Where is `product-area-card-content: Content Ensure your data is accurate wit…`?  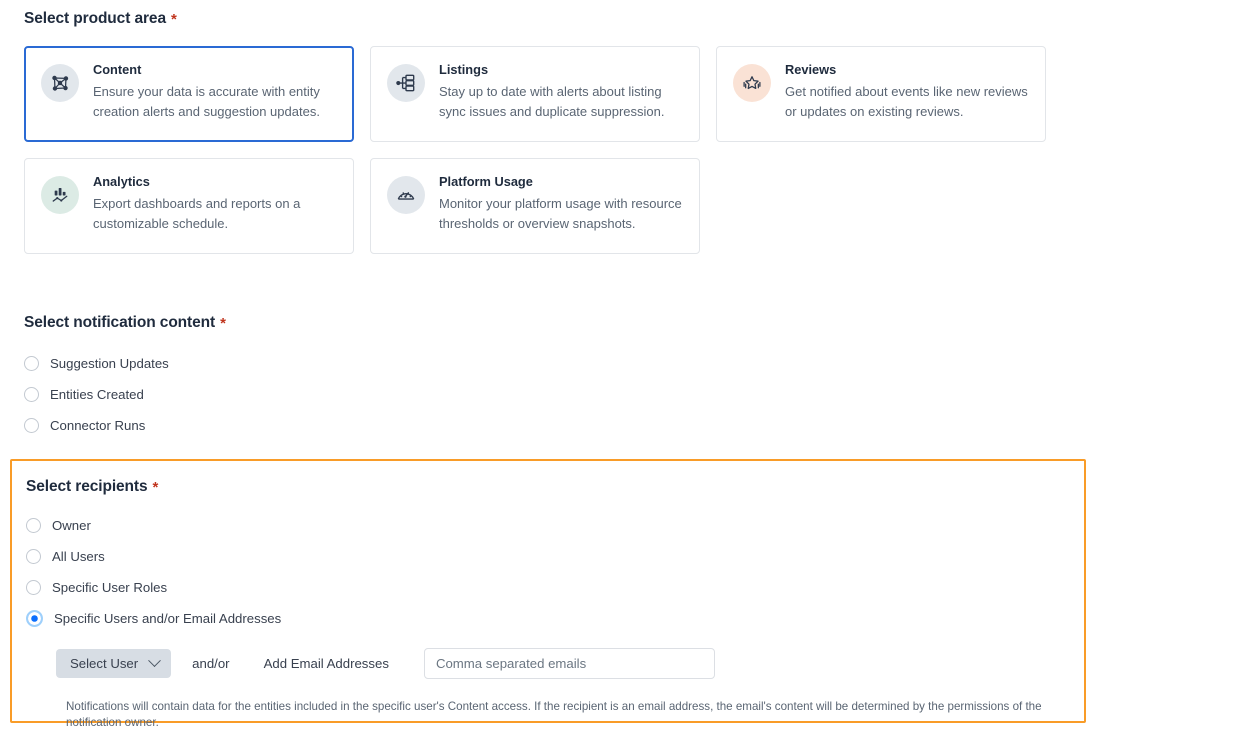
product-area-card-content: Content Ensure your data is accurate wit… is located at coordinates (189, 94).